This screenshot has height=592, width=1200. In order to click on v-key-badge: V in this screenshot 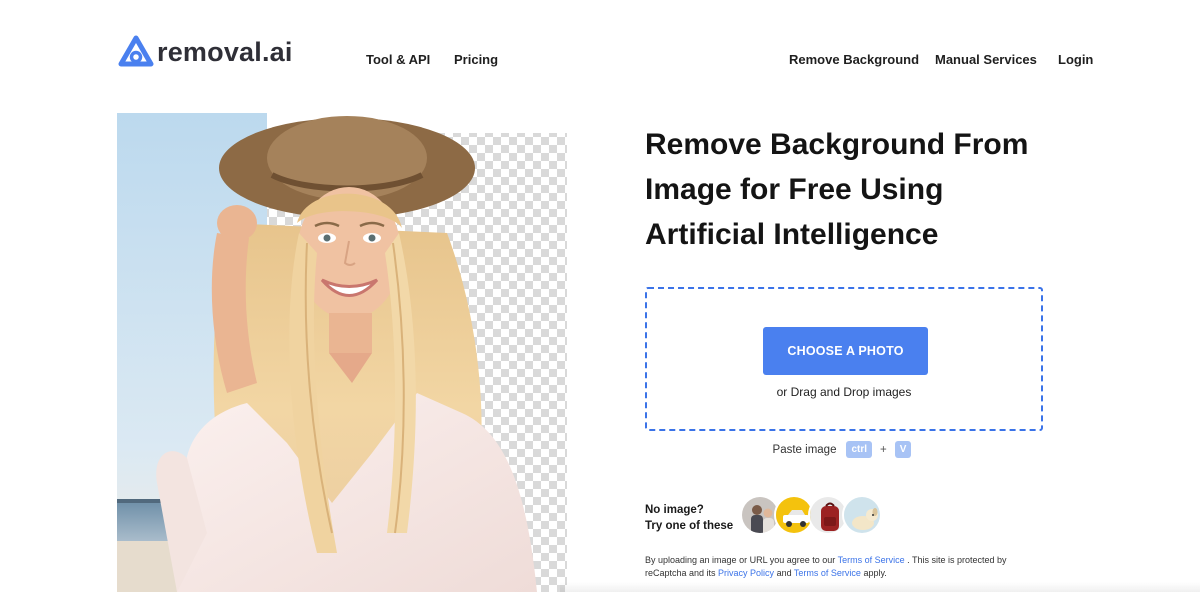, I will do `click(903, 449)`.